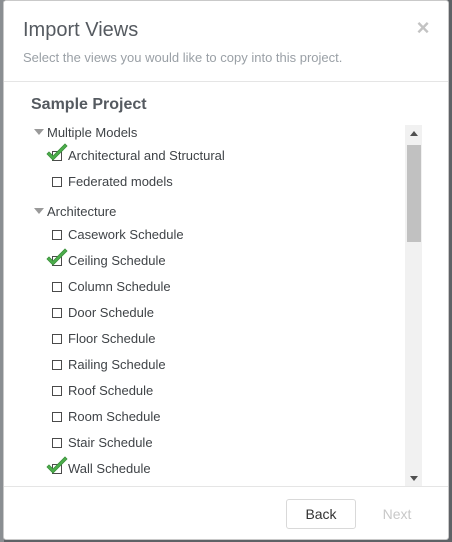 The width and height of the screenshot is (452, 542). I want to click on group-label: Multiple Models, so click(92, 132).